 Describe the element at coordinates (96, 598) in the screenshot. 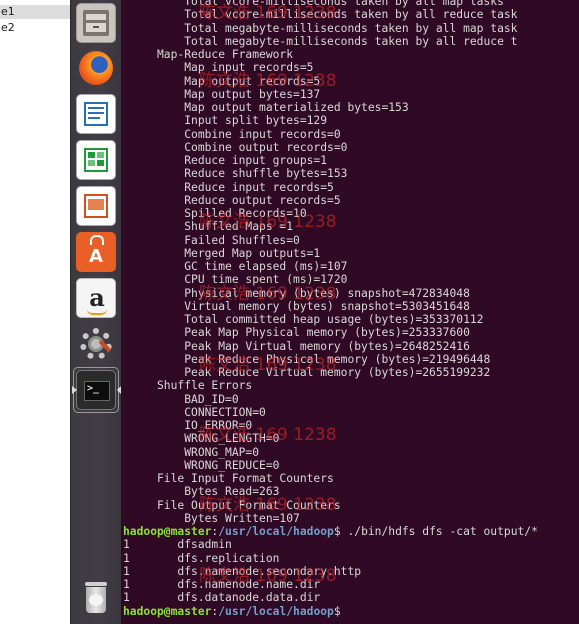

I see `trash-icon` at that location.